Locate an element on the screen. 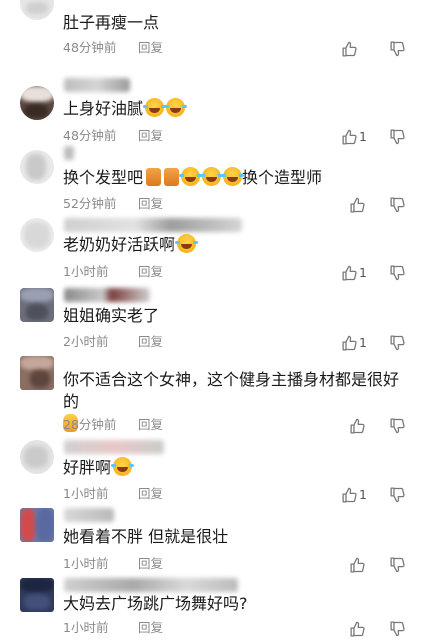 This screenshot has height=640, width=423. comment-text-content: 好胖啊 is located at coordinates (87, 467).